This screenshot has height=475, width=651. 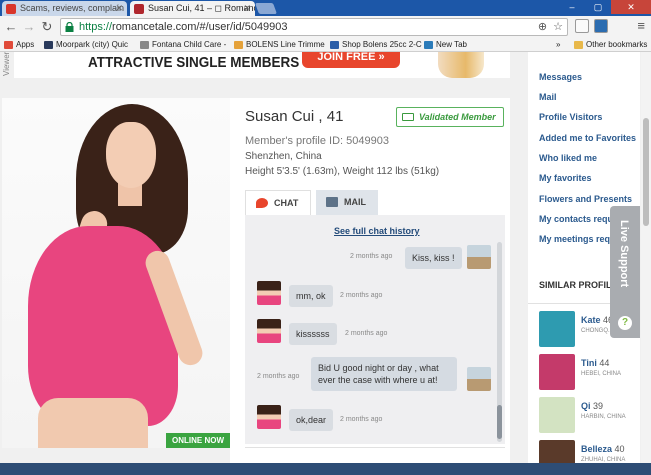 I want to click on promo-banner: ATTRACTIVE SINGLE MEMBERS JOIN FREE », so click(x=262, y=65).